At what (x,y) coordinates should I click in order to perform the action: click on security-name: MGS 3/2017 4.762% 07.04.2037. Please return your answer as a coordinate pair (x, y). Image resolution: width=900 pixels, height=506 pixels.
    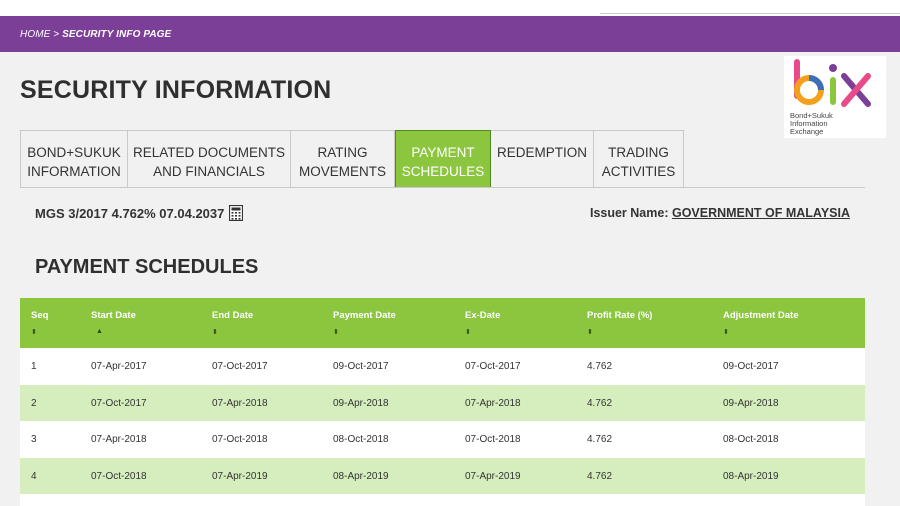
    Looking at the image, I should click on (139, 213).